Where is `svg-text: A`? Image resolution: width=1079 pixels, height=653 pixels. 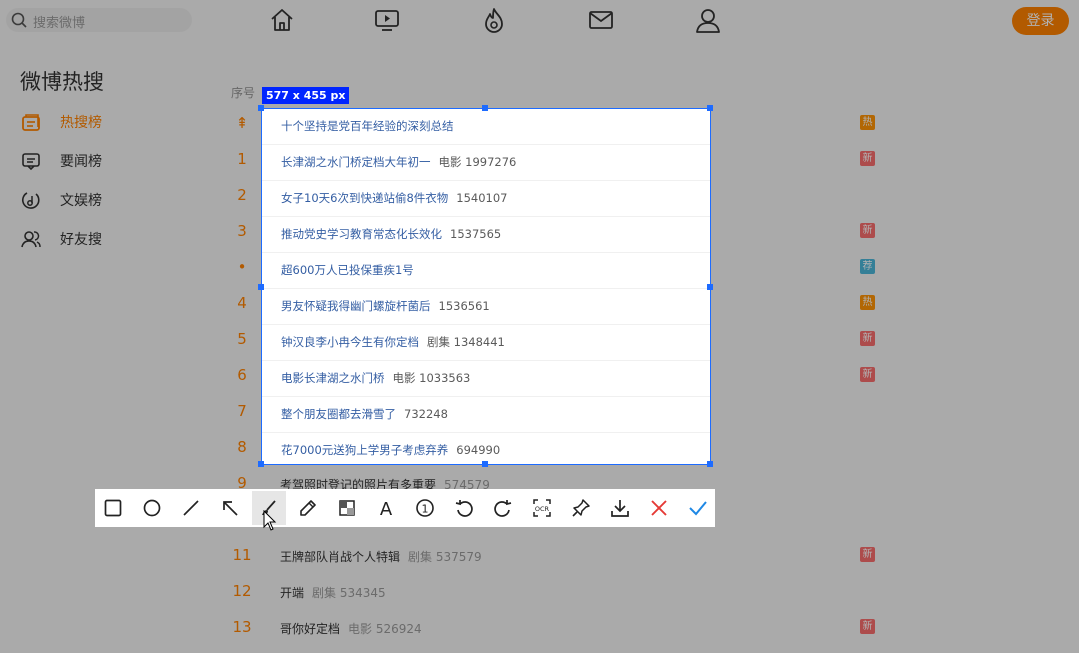
svg-text: A is located at coordinates (386, 508).